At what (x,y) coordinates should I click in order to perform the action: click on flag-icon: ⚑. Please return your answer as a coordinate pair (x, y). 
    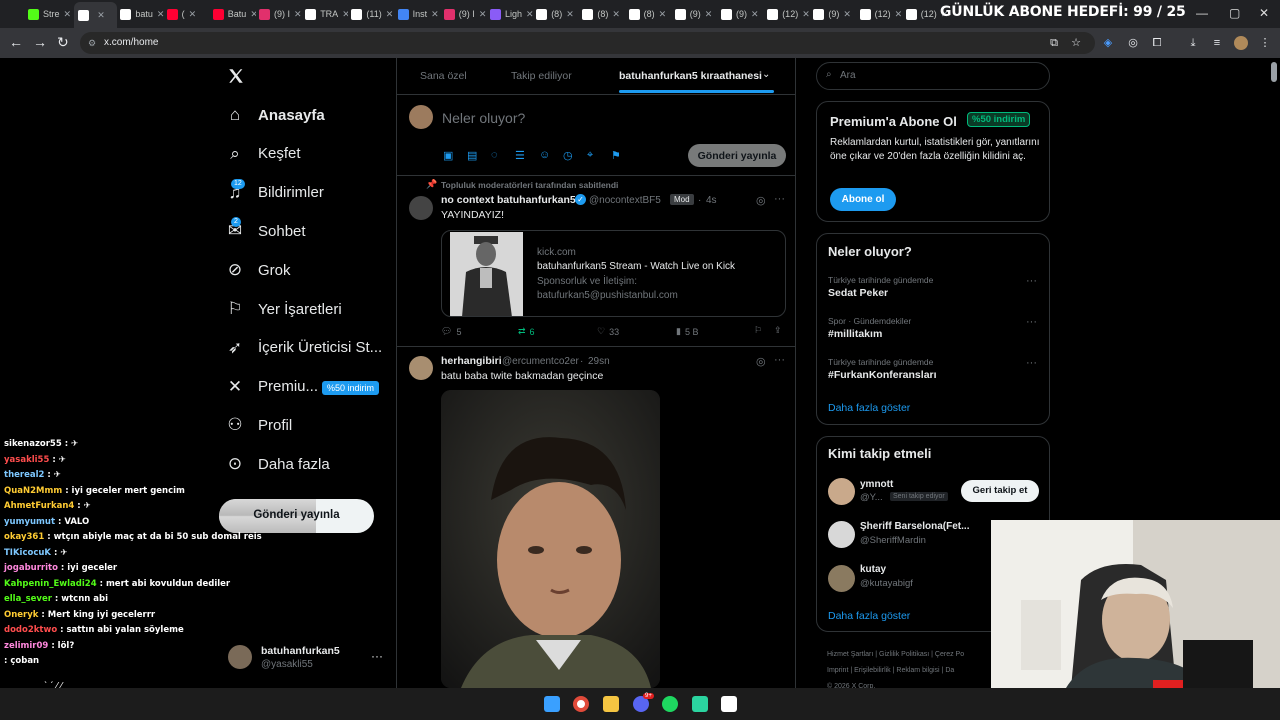
    Looking at the image, I should click on (616, 155).